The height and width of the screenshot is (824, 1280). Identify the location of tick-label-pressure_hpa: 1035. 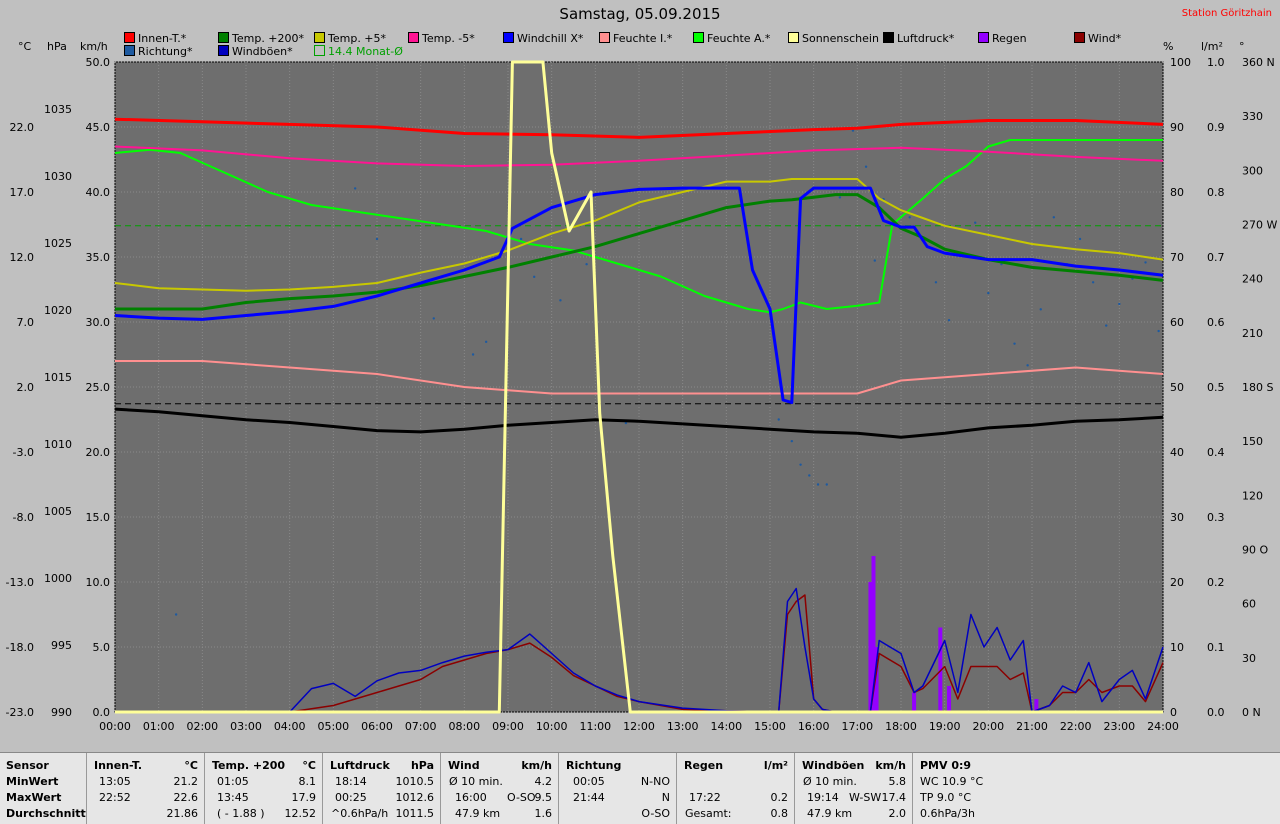
(58, 109).